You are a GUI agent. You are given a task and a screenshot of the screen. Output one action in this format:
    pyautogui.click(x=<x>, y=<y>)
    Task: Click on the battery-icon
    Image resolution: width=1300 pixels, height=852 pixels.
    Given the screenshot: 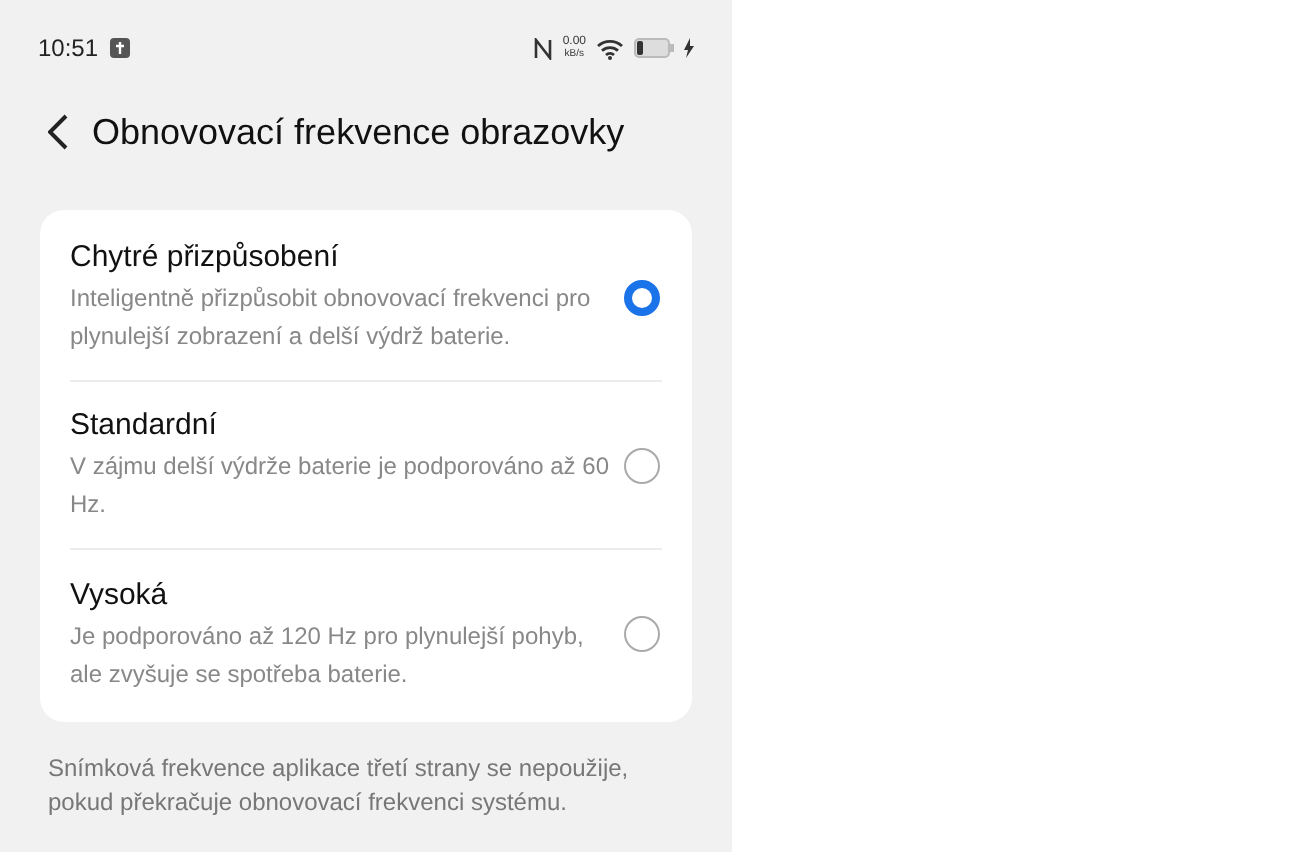 What is the action you would take?
    pyautogui.click(x=654, y=48)
    